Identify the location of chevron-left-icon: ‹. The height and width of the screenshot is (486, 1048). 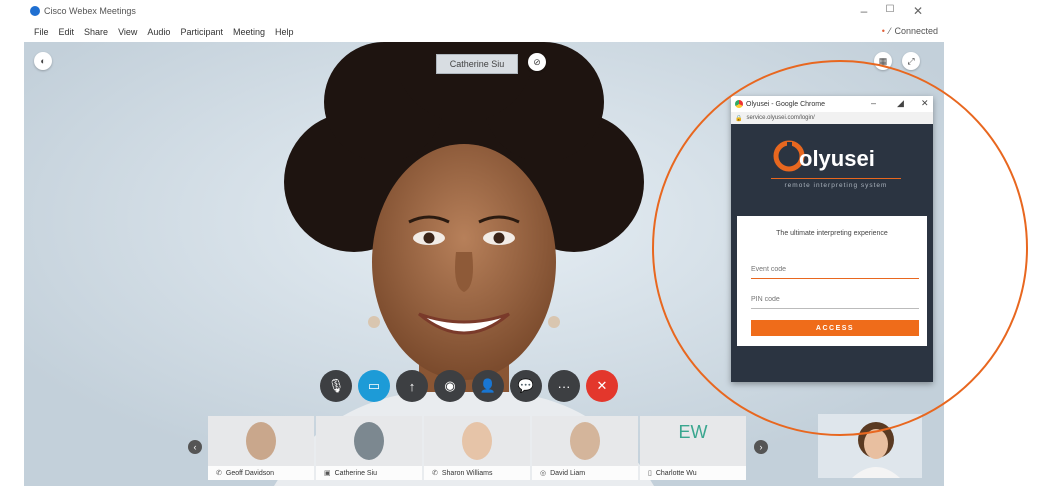
(195, 447).